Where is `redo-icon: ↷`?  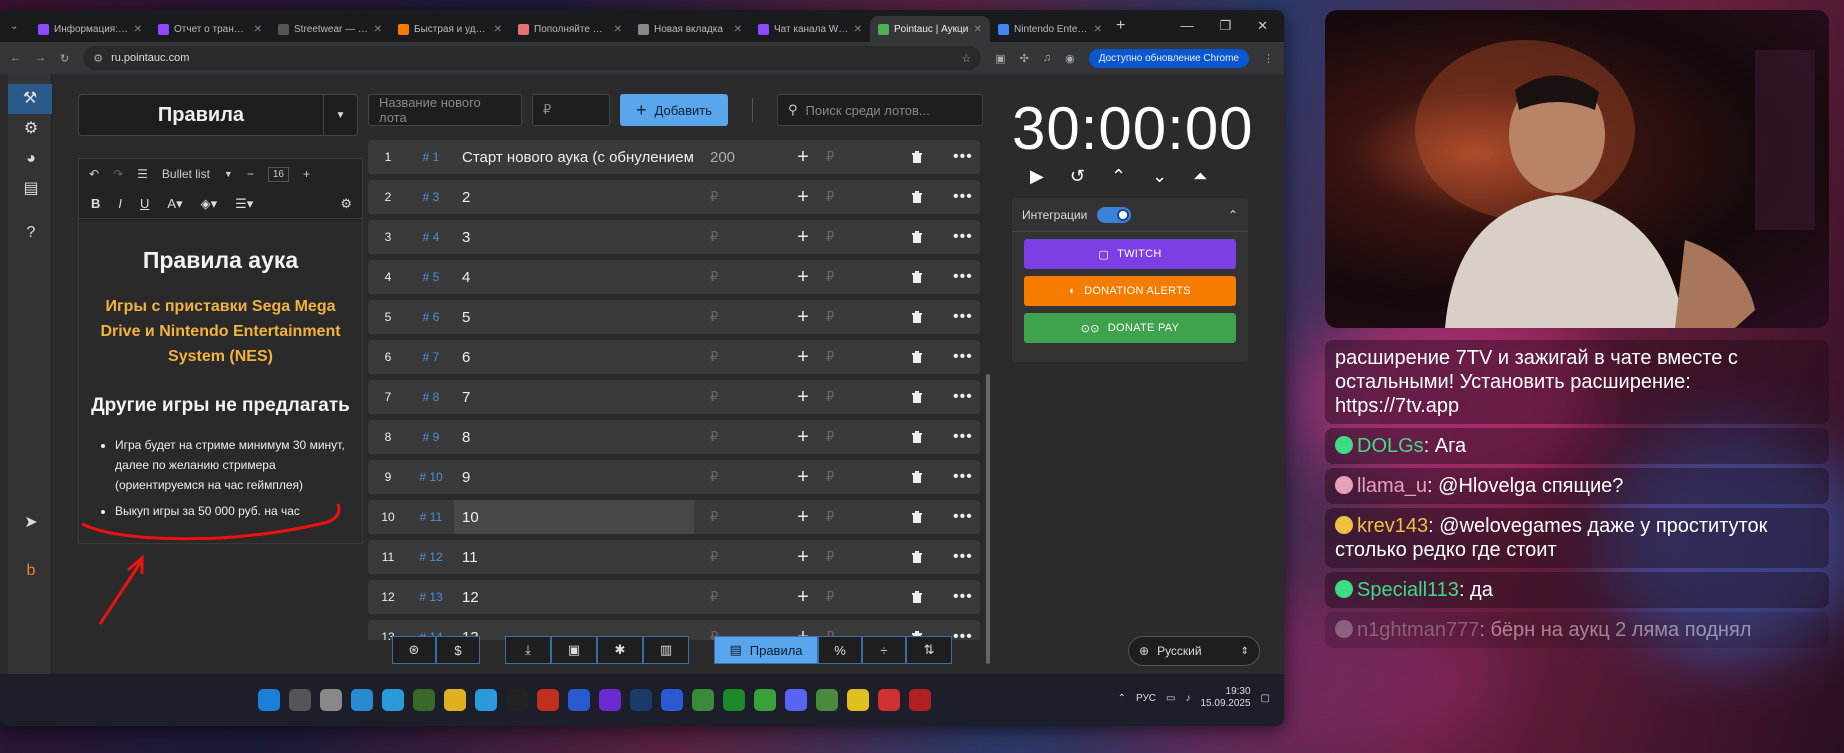
redo-icon: ↷ is located at coordinates (118, 174).